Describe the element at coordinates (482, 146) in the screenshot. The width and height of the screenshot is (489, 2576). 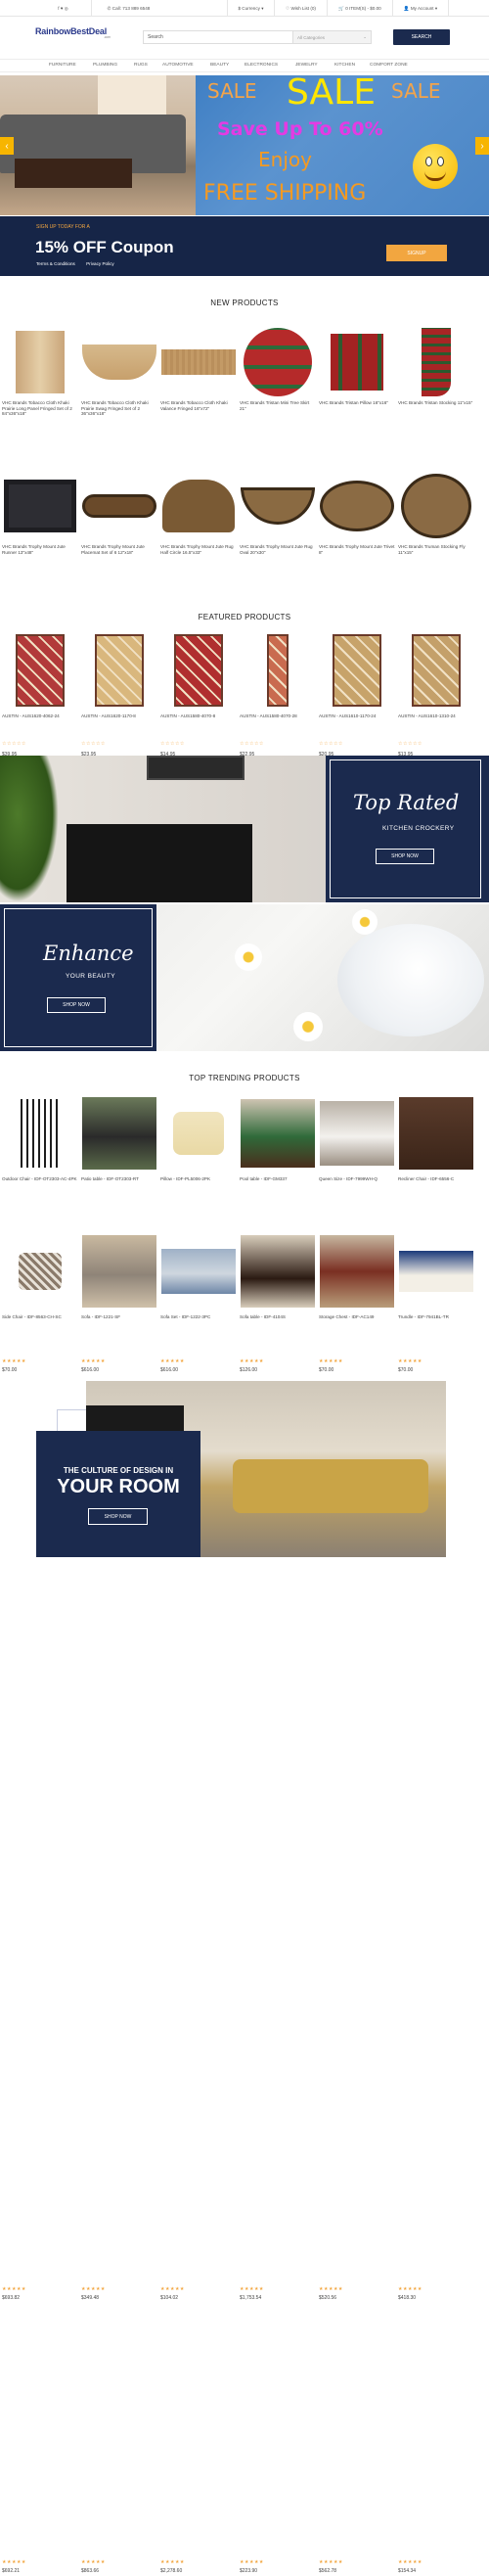
I see `slider-next-arrow: ›` at that location.